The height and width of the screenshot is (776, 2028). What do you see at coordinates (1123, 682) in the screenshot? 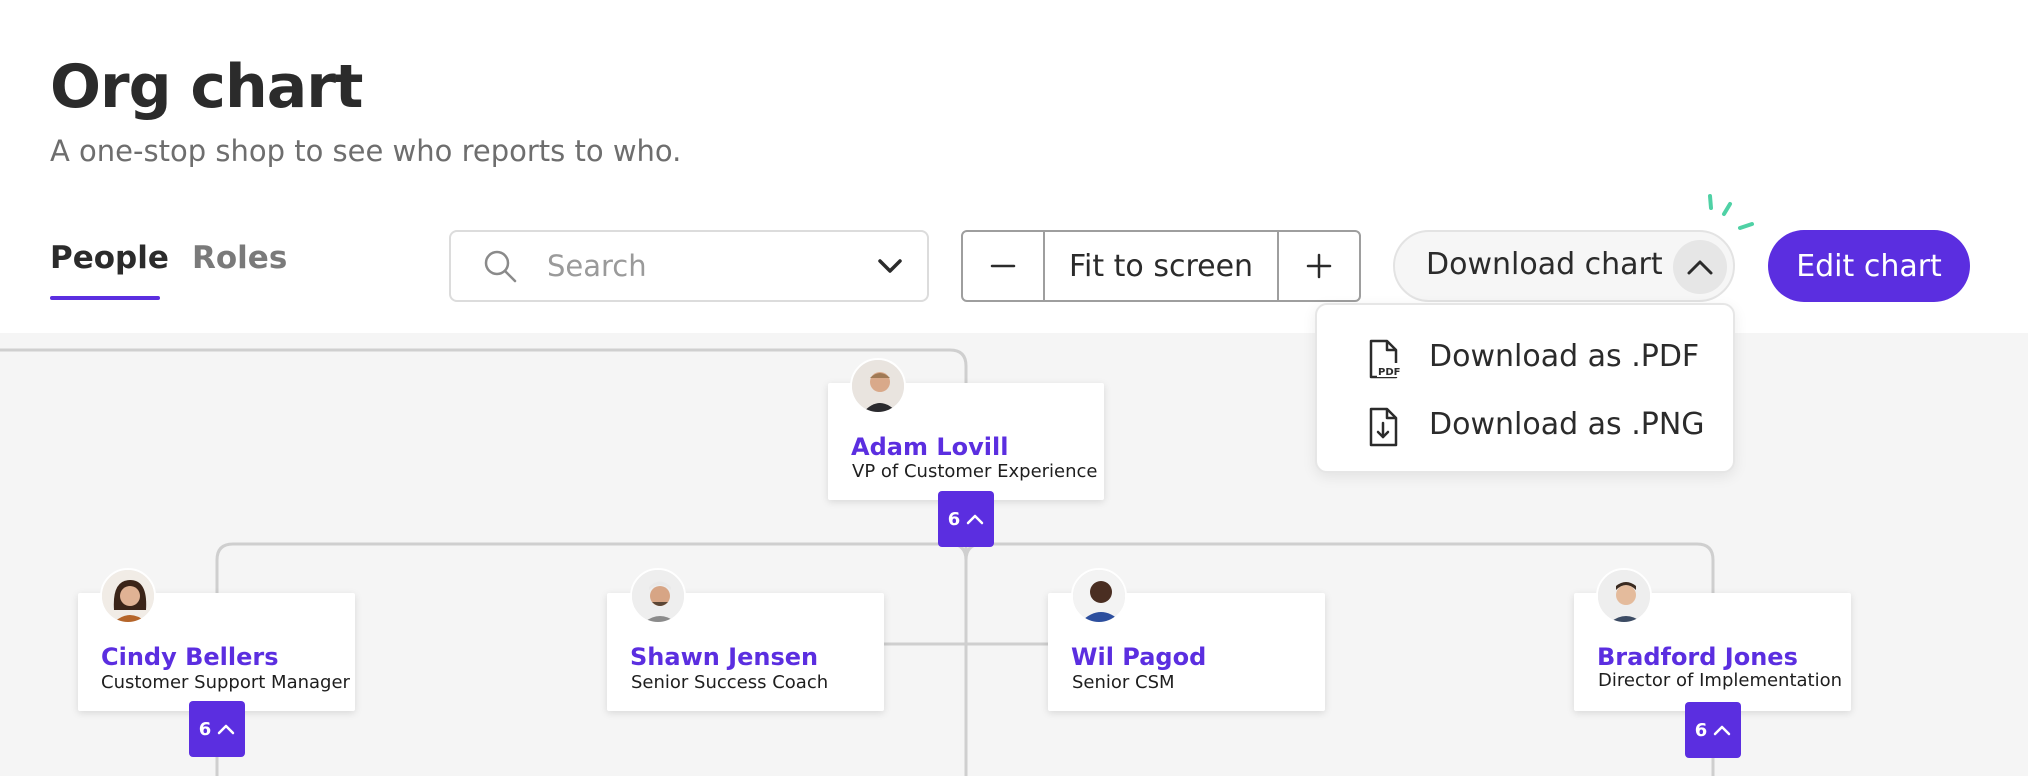
I see `person-role: Senior CSM` at bounding box center [1123, 682].